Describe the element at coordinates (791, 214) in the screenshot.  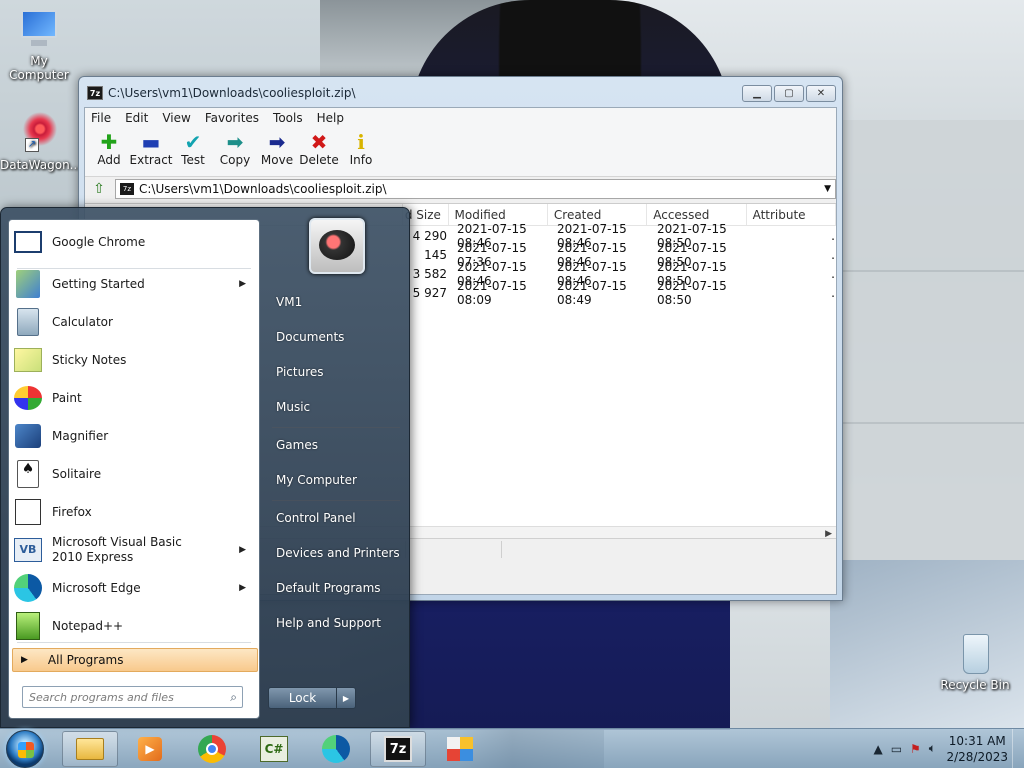
I see `column-attributes: Attribute` at that location.